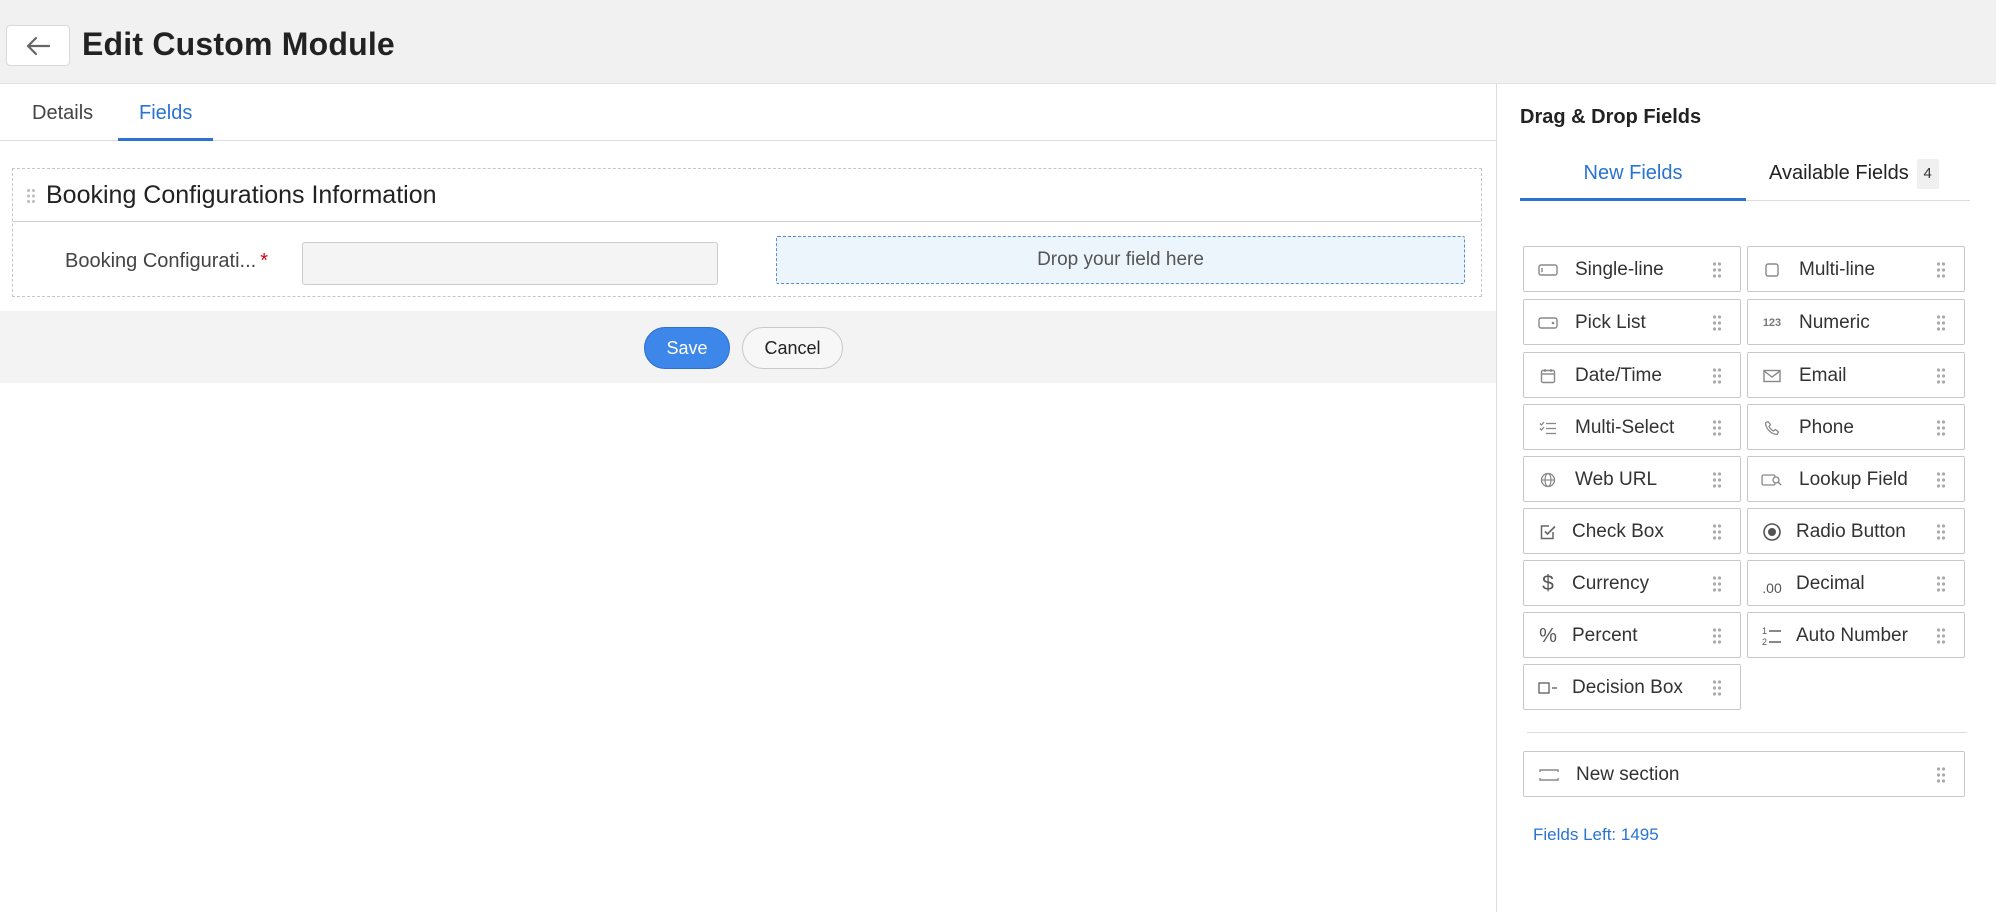 The image size is (1996, 912). What do you see at coordinates (1548, 428) in the screenshot?
I see `multi-select-icon` at bounding box center [1548, 428].